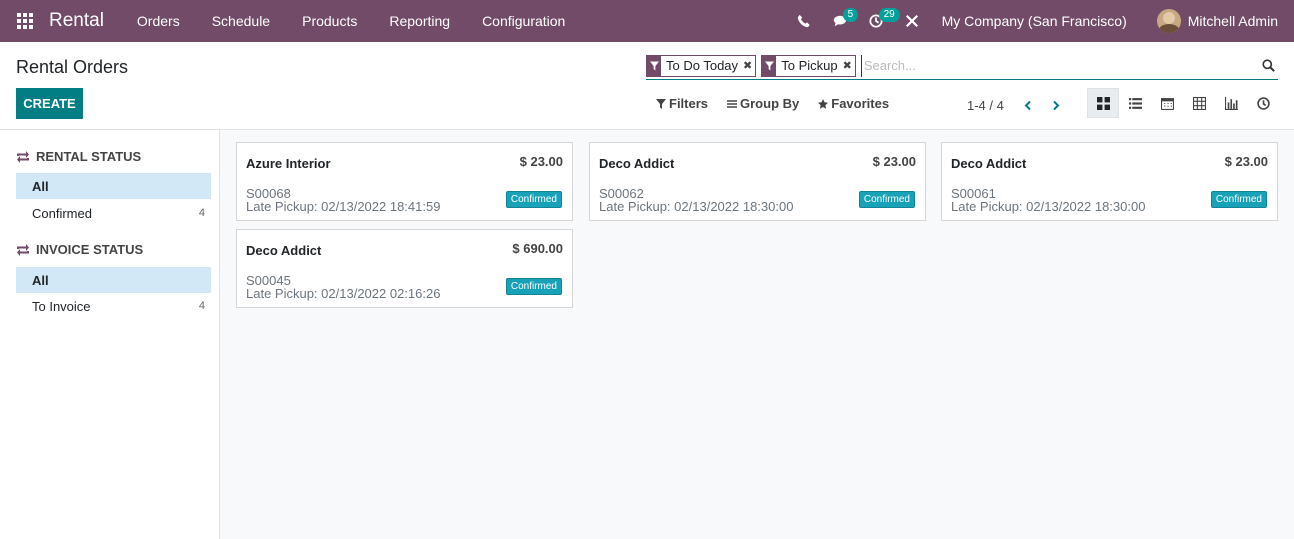 The width and height of the screenshot is (1294, 539). Describe the element at coordinates (113, 213) in the screenshot. I see `rental-status-confirmed: Confirmed 4` at that location.